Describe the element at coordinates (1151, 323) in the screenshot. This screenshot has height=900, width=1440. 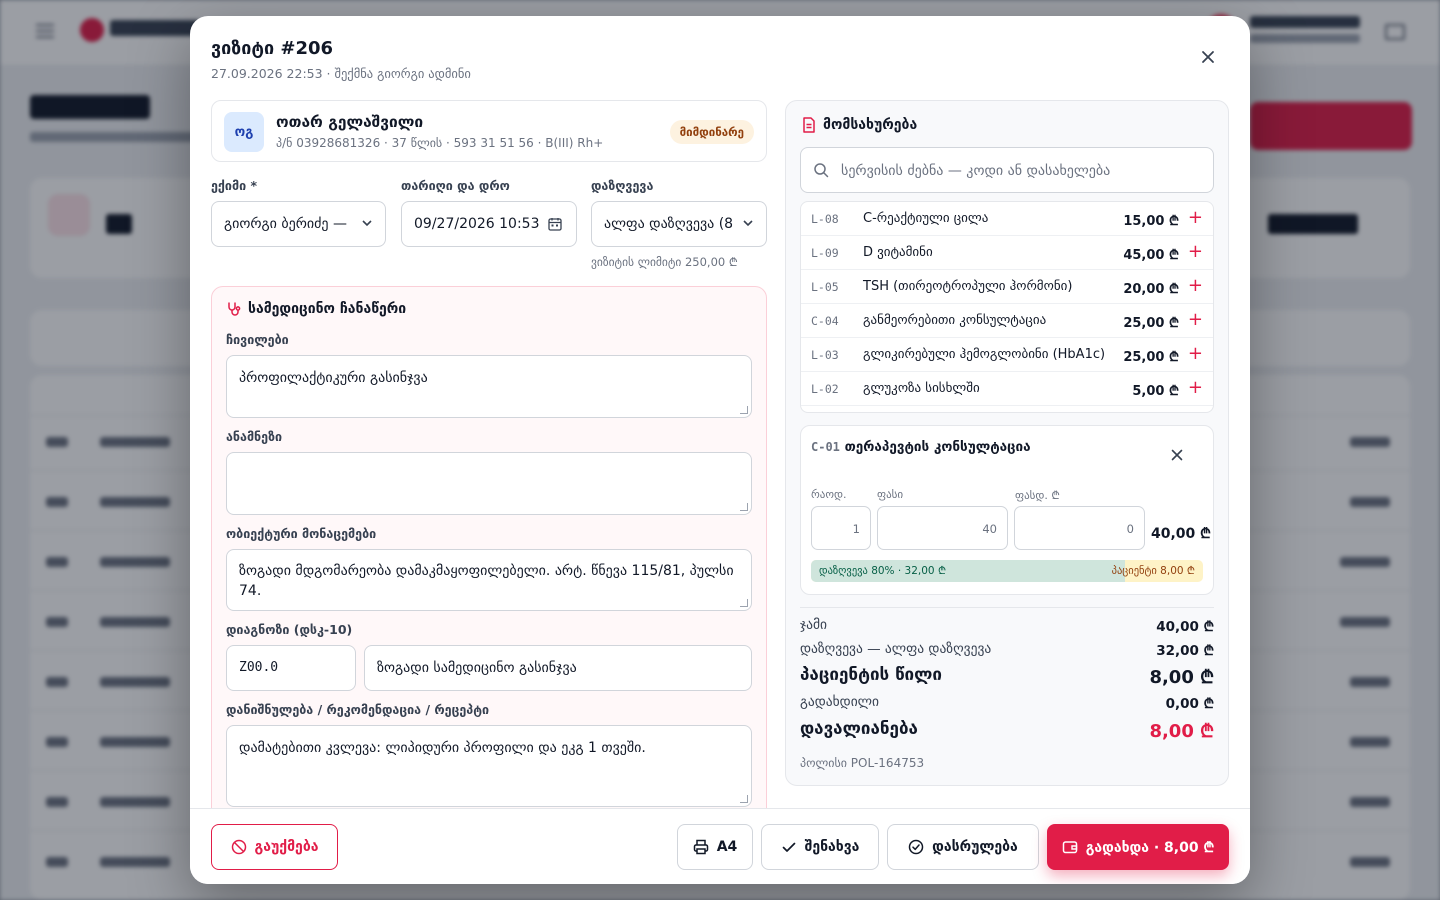
I see `service-price: 25,00 ₾` at that location.